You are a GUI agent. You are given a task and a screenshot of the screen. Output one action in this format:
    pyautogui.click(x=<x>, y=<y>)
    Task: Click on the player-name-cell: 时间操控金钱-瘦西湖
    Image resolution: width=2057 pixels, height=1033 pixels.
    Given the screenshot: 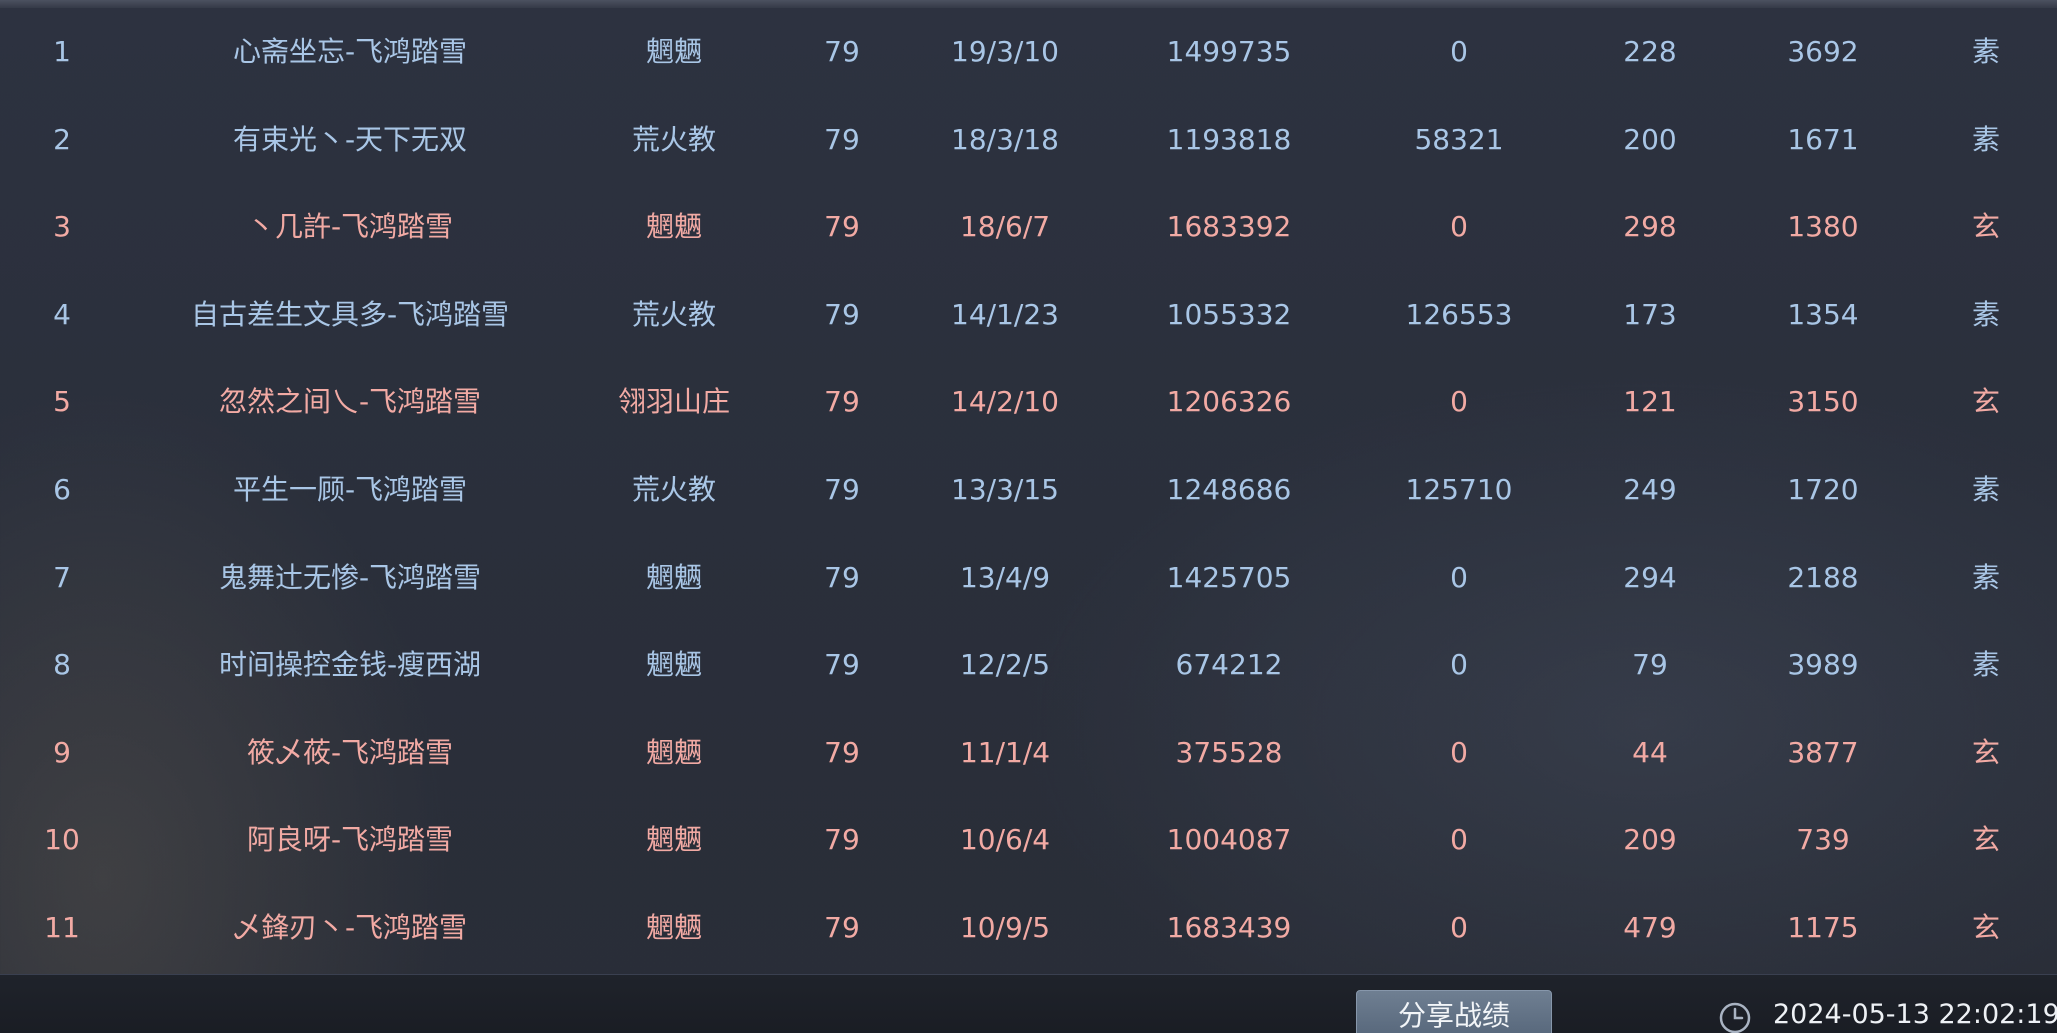 What is the action you would take?
    pyautogui.click(x=350, y=665)
    